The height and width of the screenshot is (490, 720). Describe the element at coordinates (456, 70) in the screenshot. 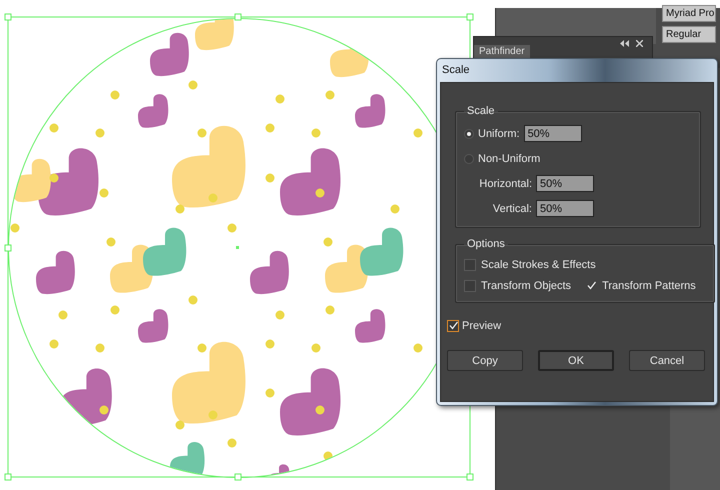

I see `dialog-title: Scale` at that location.